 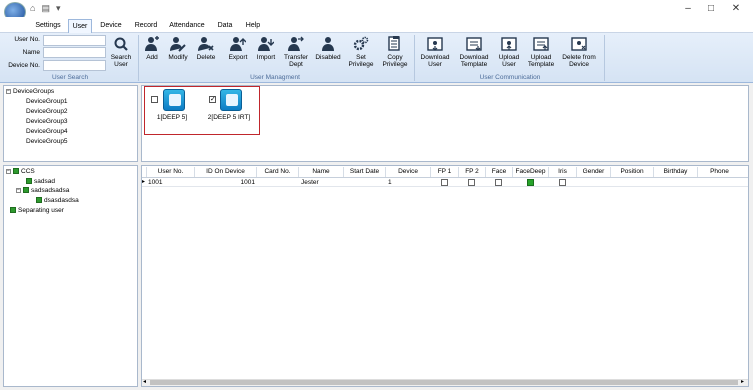 What do you see at coordinates (178, 57) in the screenshot?
I see `modify-label: Modify` at bounding box center [178, 57].